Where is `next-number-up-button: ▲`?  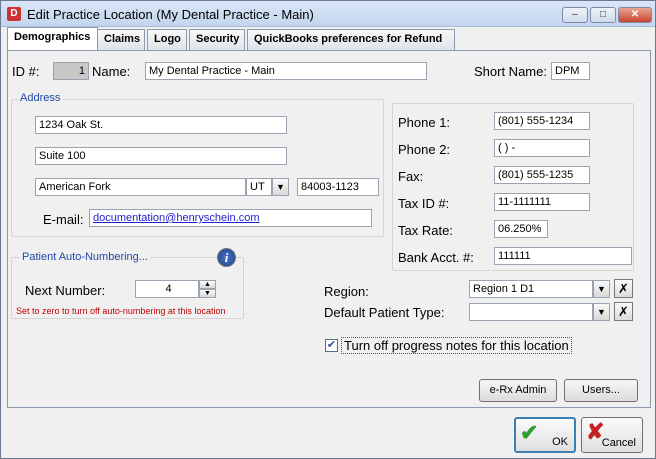
next-number-up-button: ▲ is located at coordinates (207, 284).